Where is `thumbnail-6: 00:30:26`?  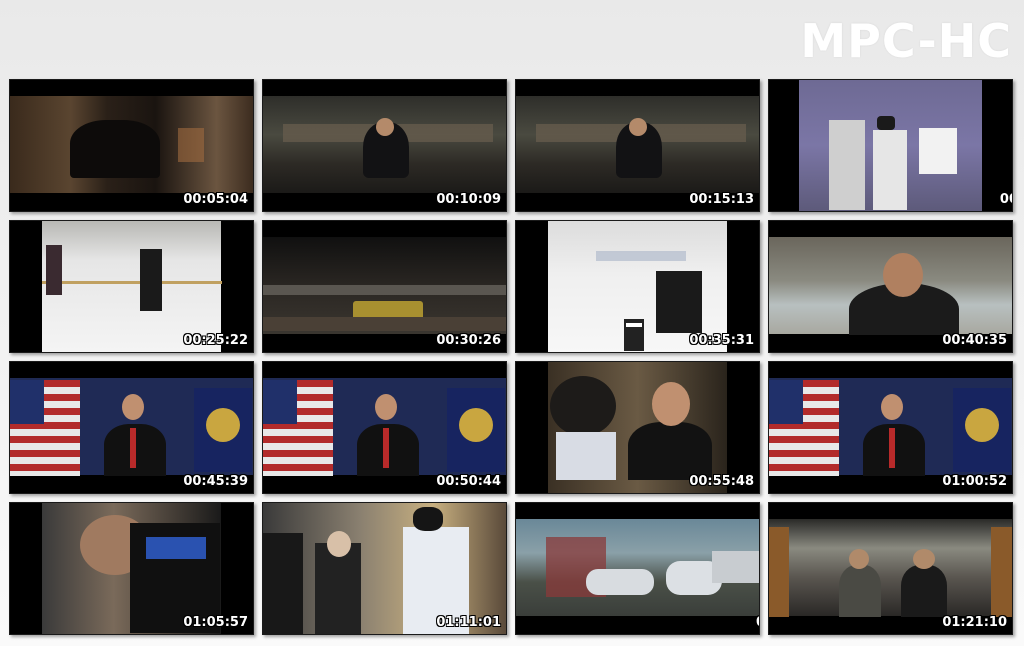 thumbnail-6: 00:30:26 is located at coordinates (384, 286).